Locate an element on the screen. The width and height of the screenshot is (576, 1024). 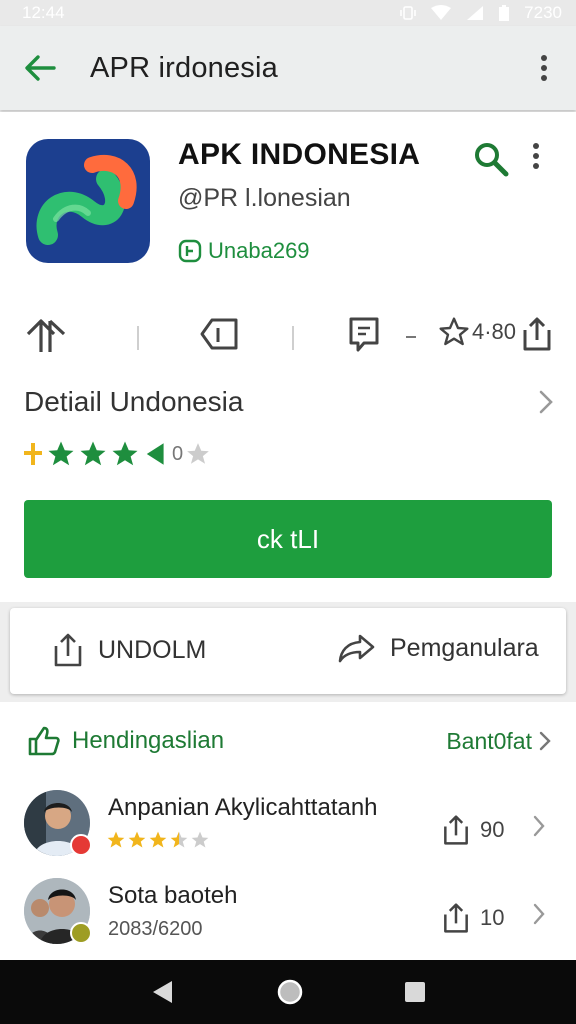
thumbs-up-icon is located at coordinates (44, 741).